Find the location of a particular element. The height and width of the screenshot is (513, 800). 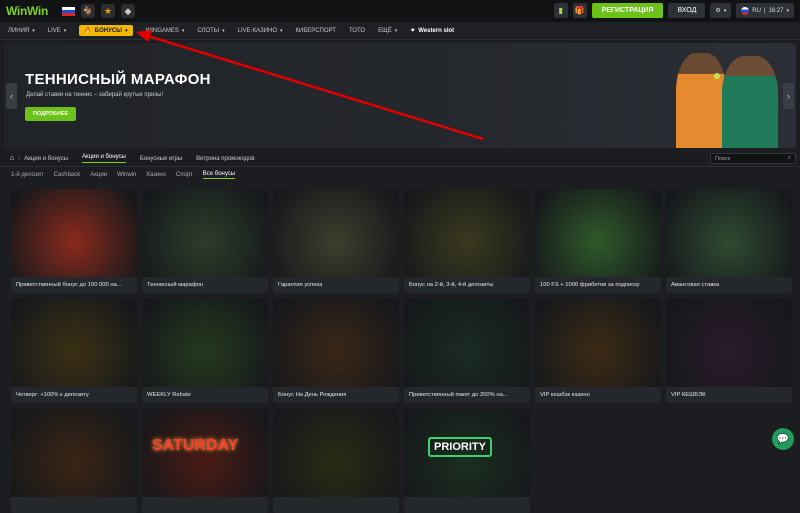

bonus-card: Бонус На День Рождения is located at coordinates (336, 351).